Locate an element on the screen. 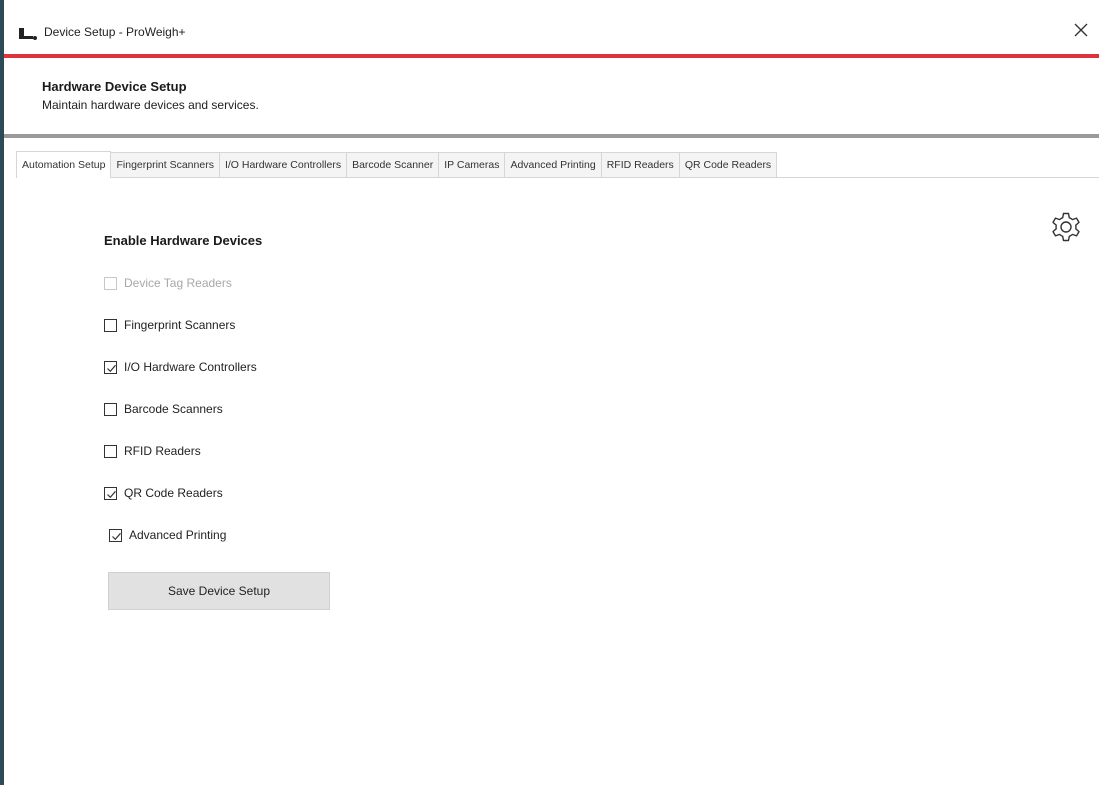 The width and height of the screenshot is (1099, 785). checkbox-fingerprint-scanners: Fingerprint Scanners is located at coordinates (169, 325).